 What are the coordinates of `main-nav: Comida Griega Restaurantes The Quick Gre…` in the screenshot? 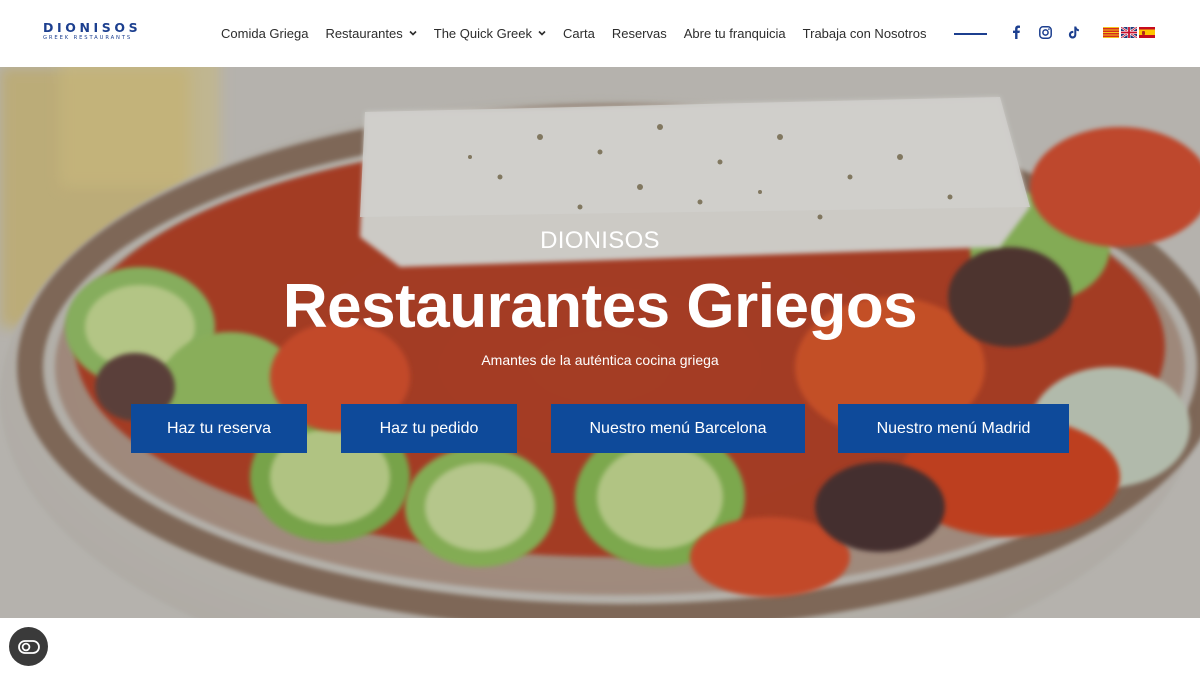 It's located at (582, 33).